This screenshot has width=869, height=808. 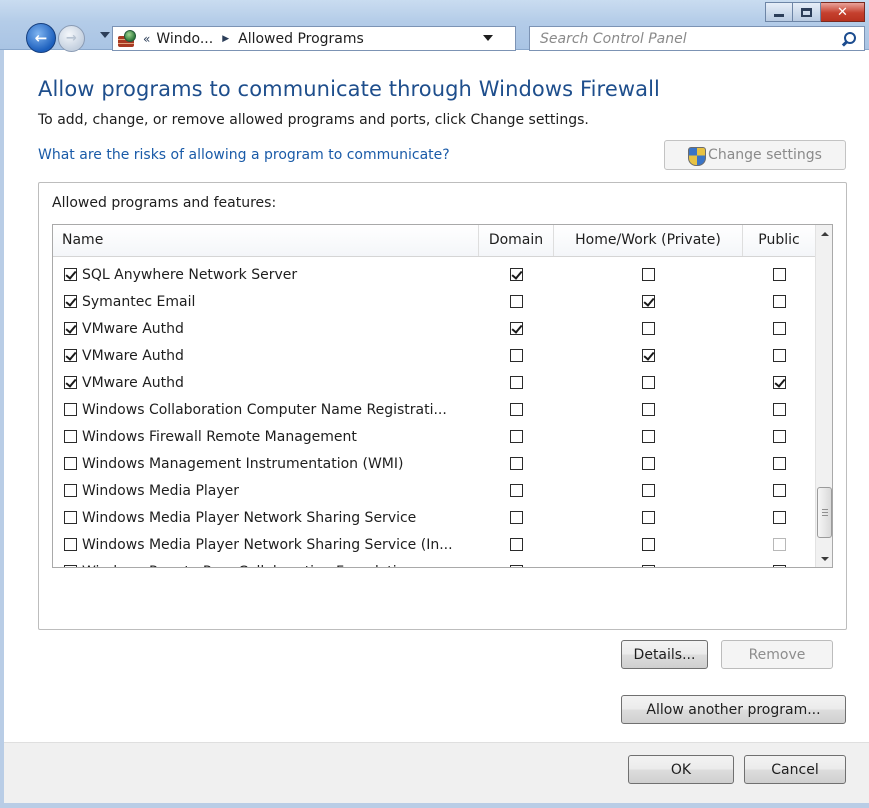 What do you see at coordinates (366, 38) in the screenshot?
I see `address-bar: « Windo... ▶ Allowed Programs ⇆` at bounding box center [366, 38].